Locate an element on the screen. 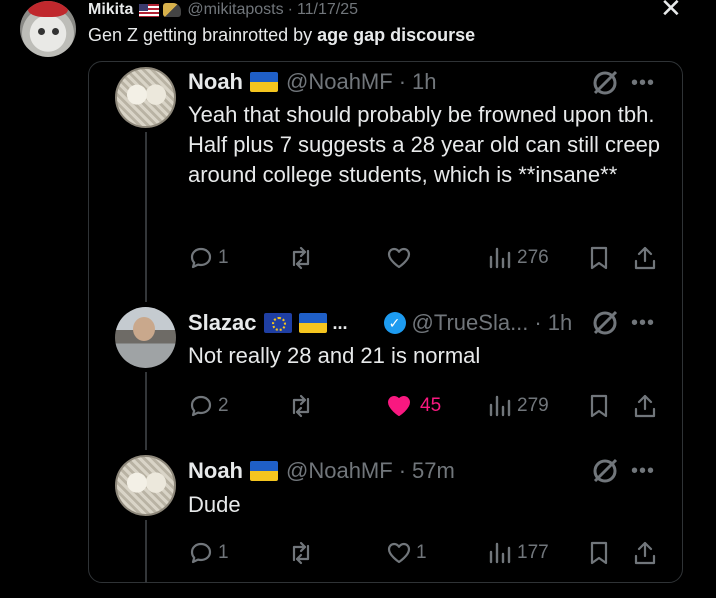 This screenshot has width=716, height=598. verified-badge-icon: ✓ is located at coordinates (394, 323).